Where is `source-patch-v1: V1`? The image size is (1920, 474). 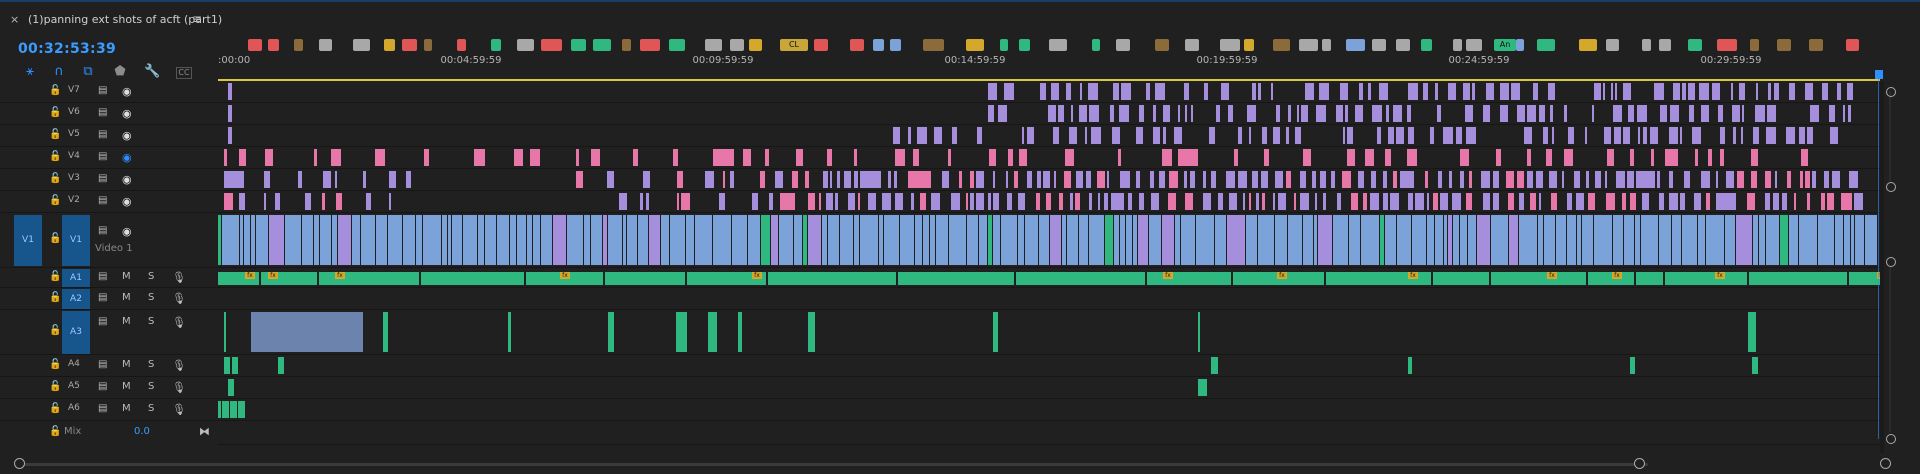
source-patch-v1: V1 is located at coordinates (28, 240).